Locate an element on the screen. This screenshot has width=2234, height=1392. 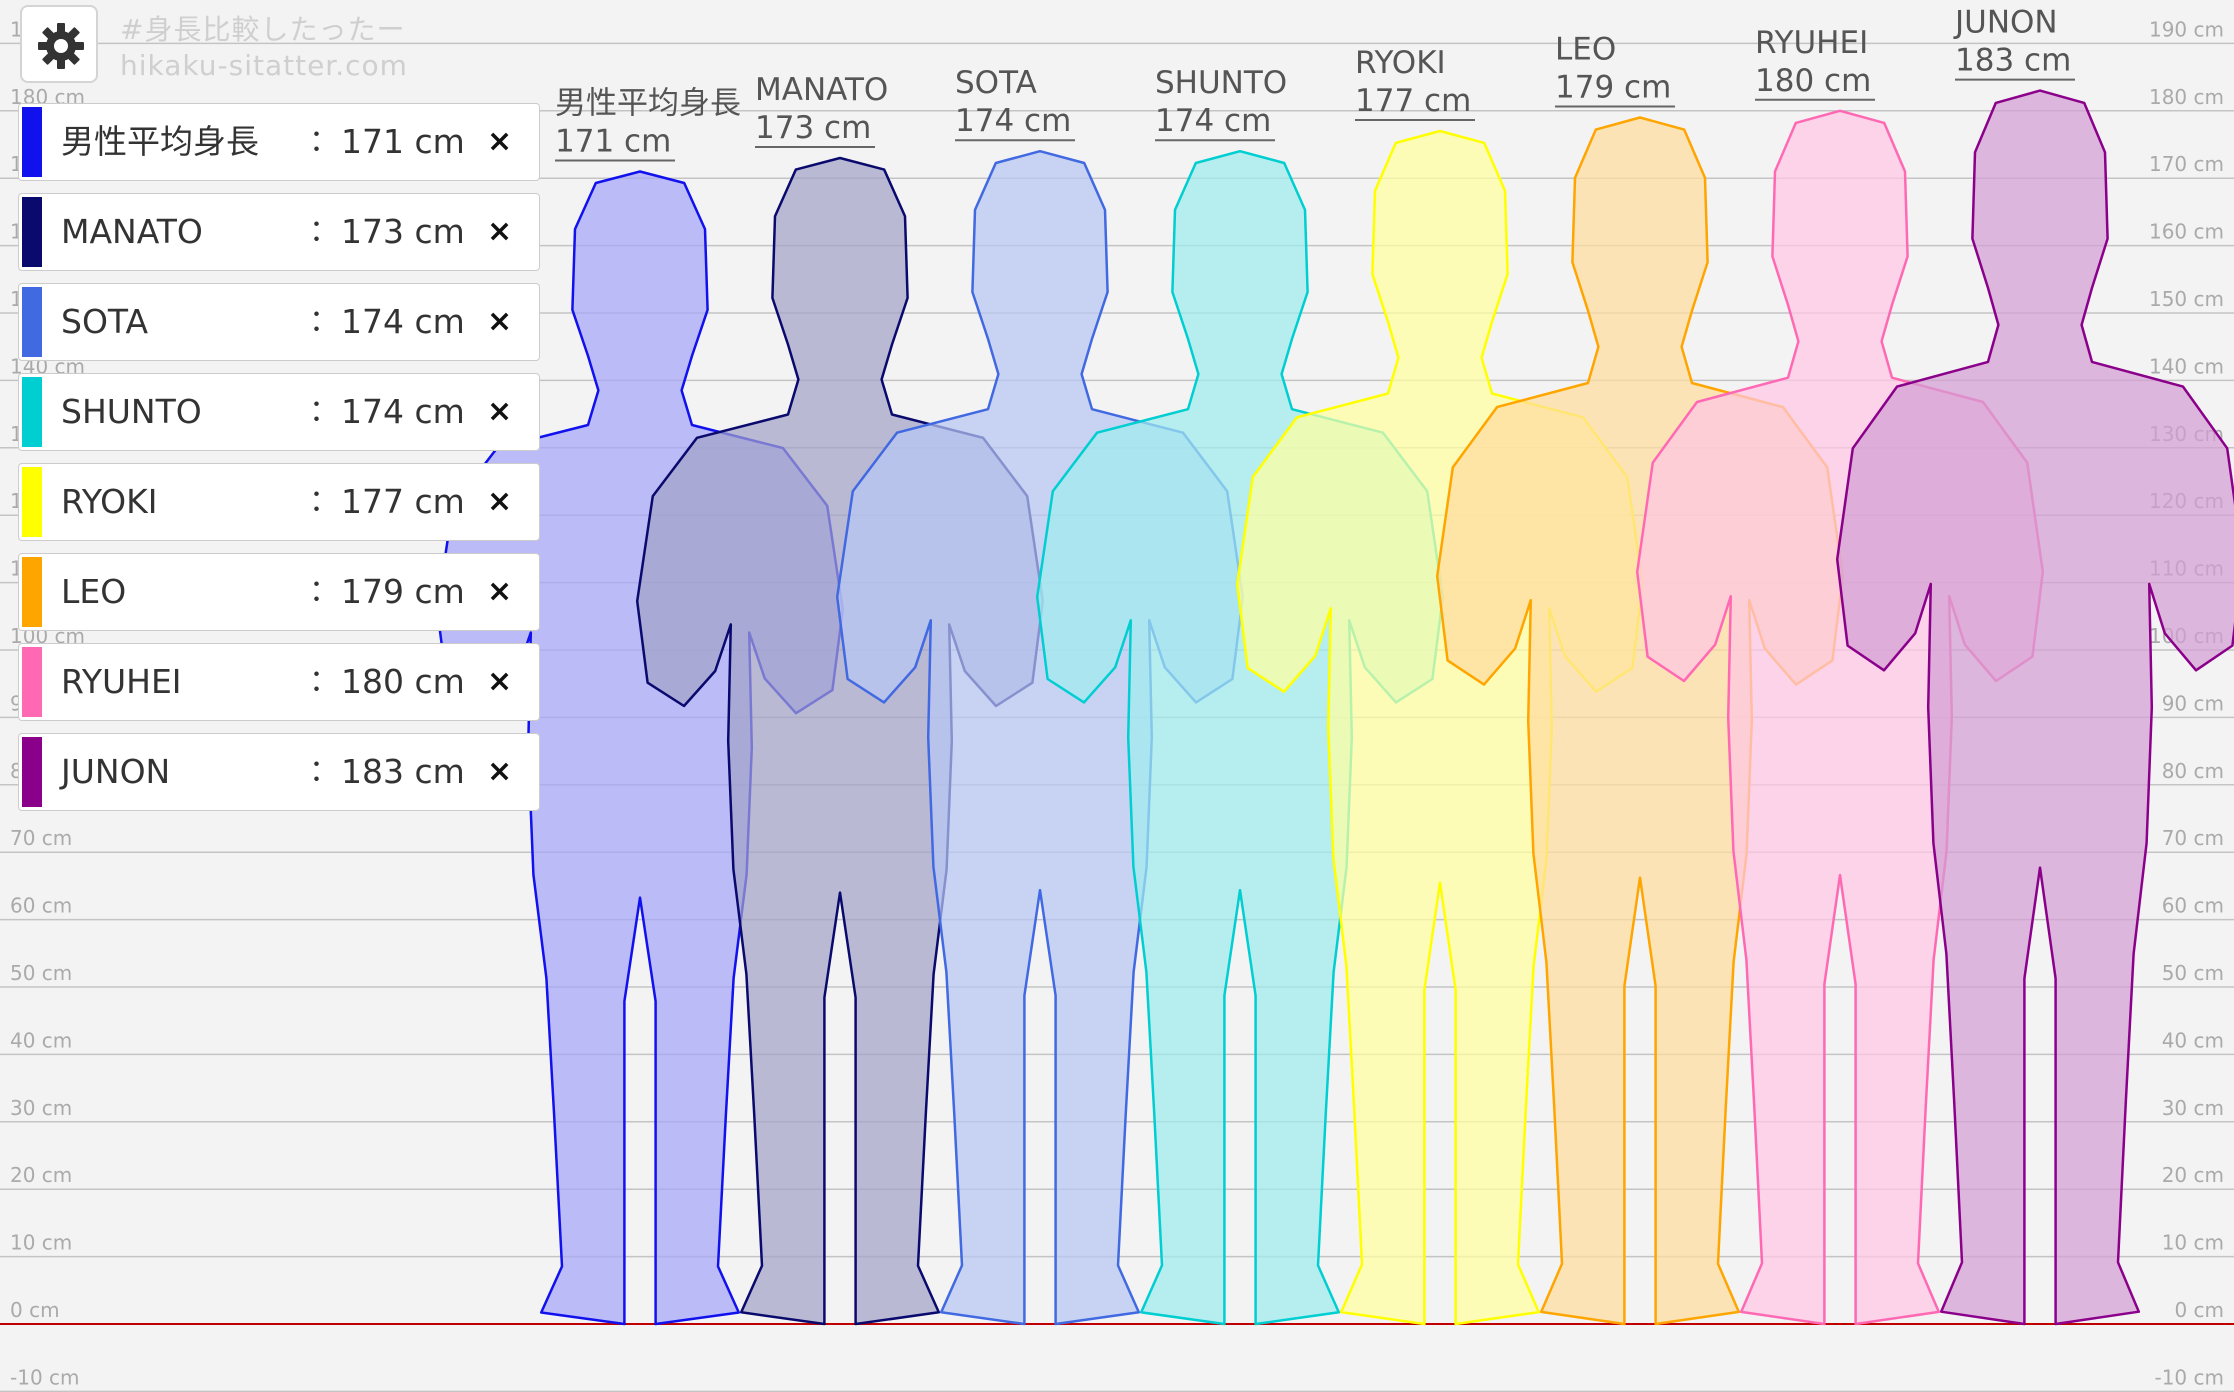
figure-name-label: SOTA is located at coordinates (996, 83).